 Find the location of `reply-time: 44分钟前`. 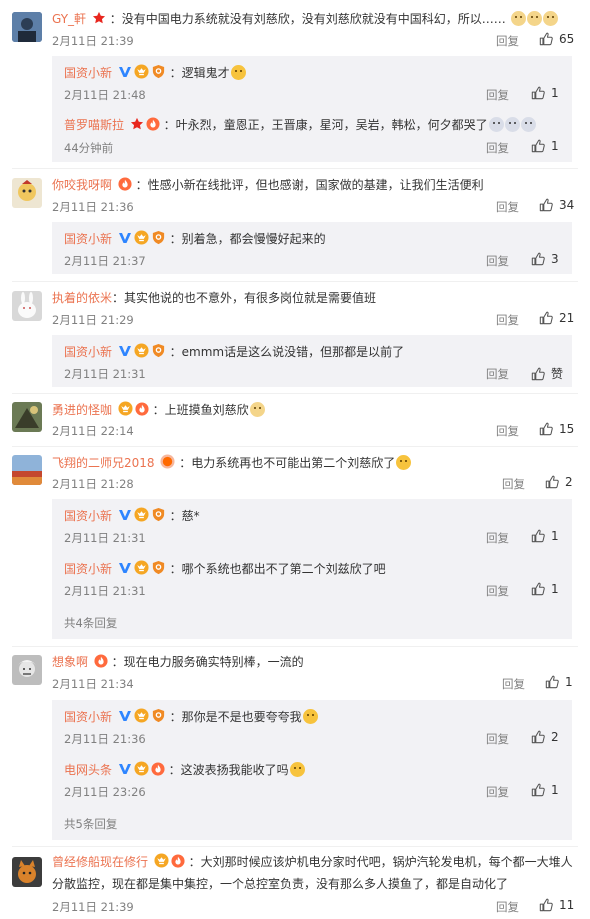

reply-time: 44分钟前 is located at coordinates (89, 148).